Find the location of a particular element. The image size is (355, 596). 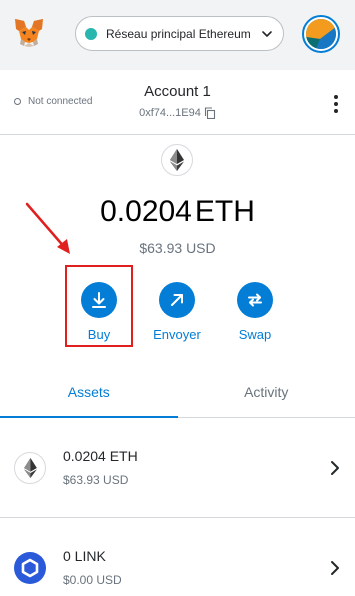

send-icon-circle is located at coordinates (177, 300).